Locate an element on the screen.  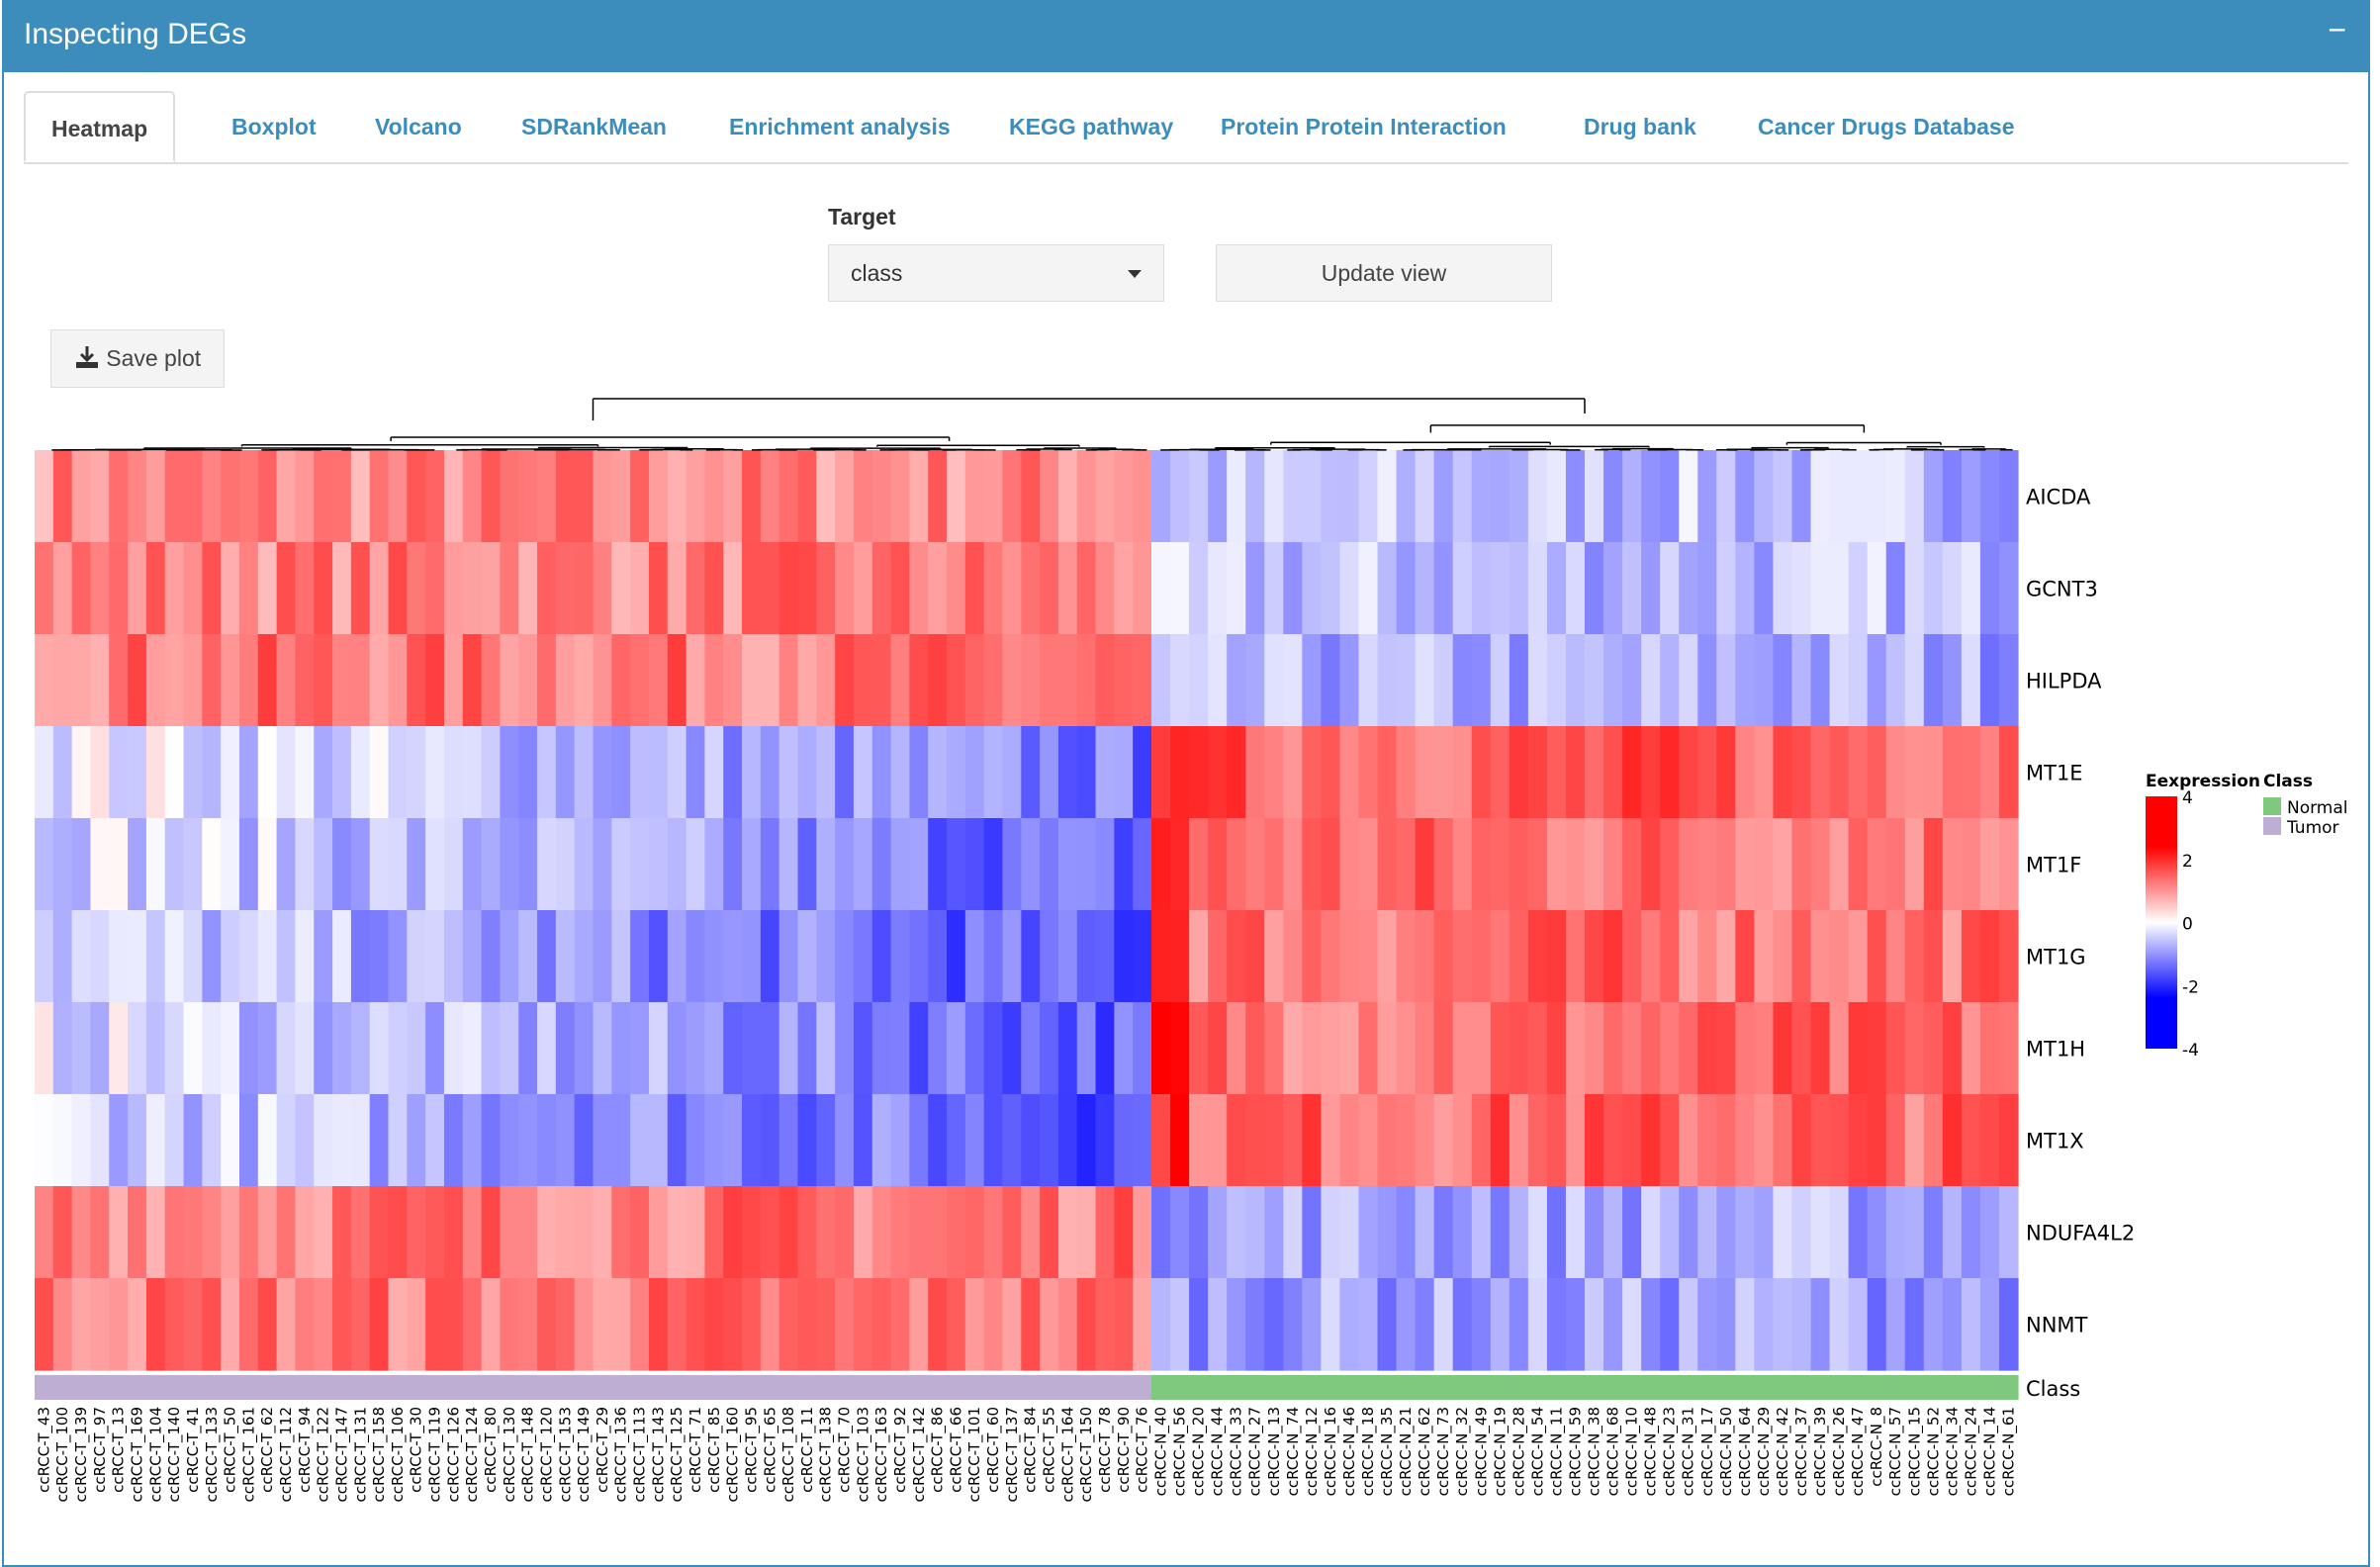
collapse-button: − is located at coordinates (2337, 30).